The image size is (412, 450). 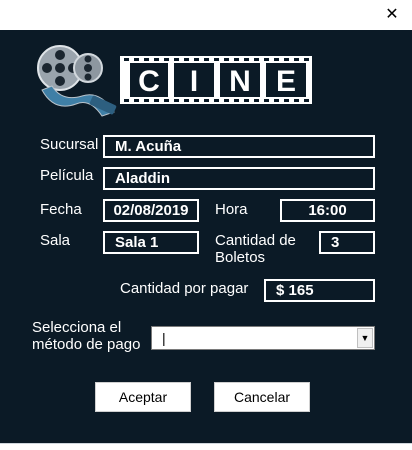 What do you see at coordinates (231, 209) in the screenshot?
I see `hora-label: Hora` at bounding box center [231, 209].